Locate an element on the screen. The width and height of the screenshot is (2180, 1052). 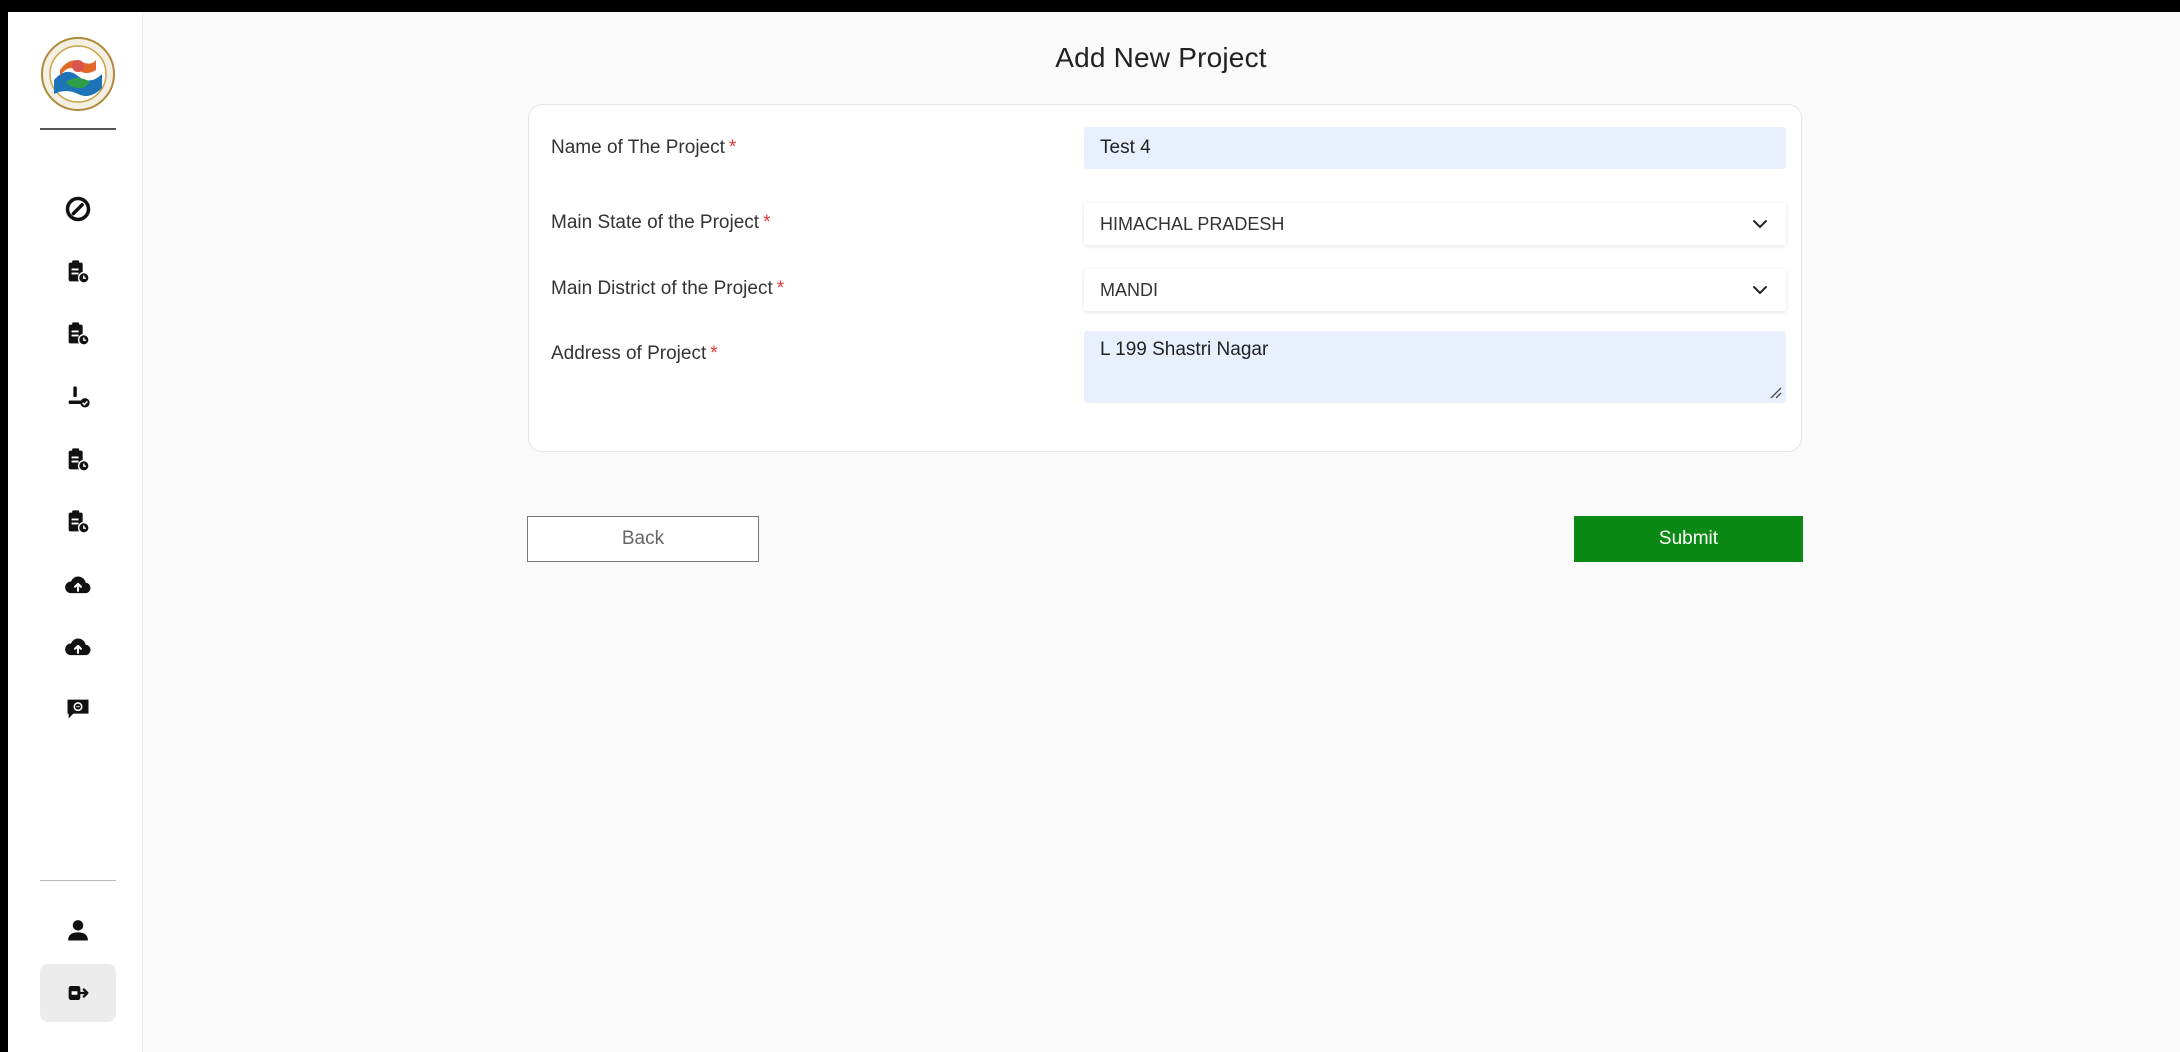
project-name-label: Name of The Project * is located at coordinates (644, 147).